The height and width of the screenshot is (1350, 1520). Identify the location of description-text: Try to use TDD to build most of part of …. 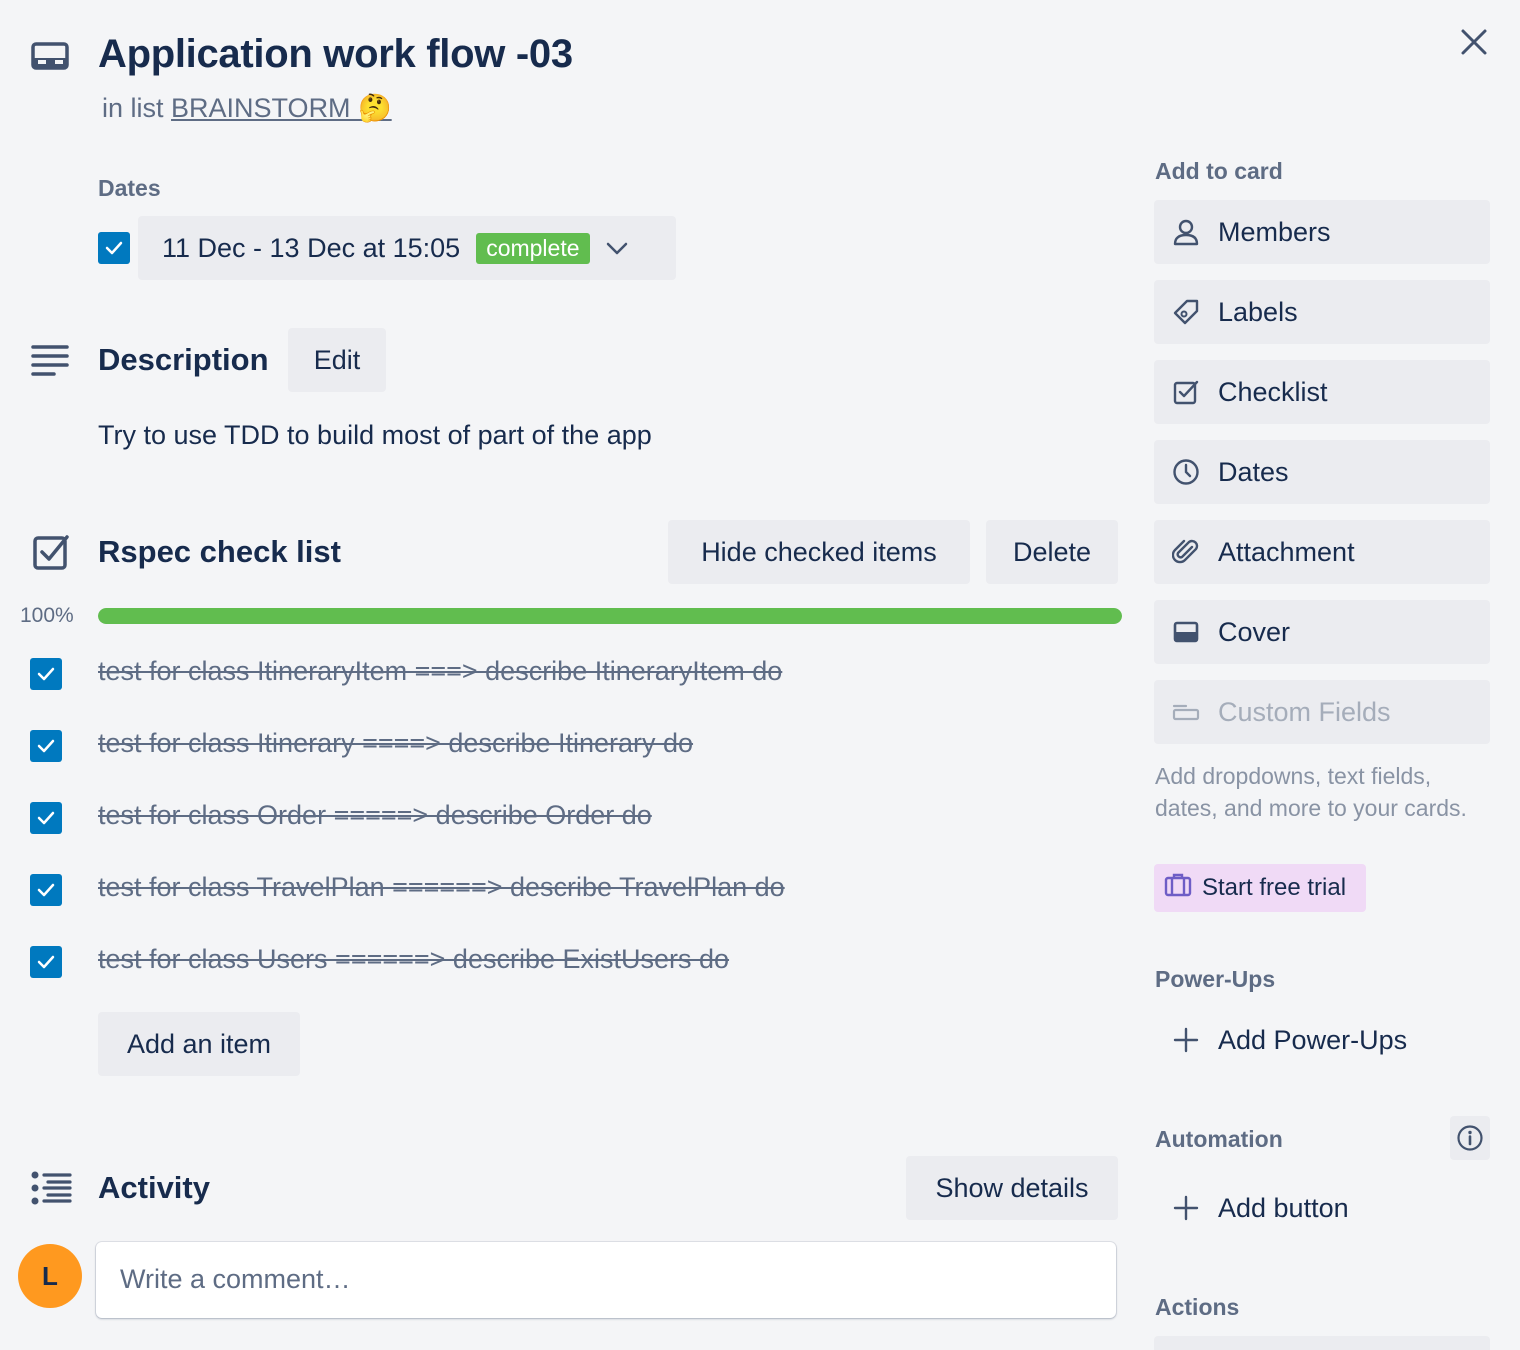
(375, 435).